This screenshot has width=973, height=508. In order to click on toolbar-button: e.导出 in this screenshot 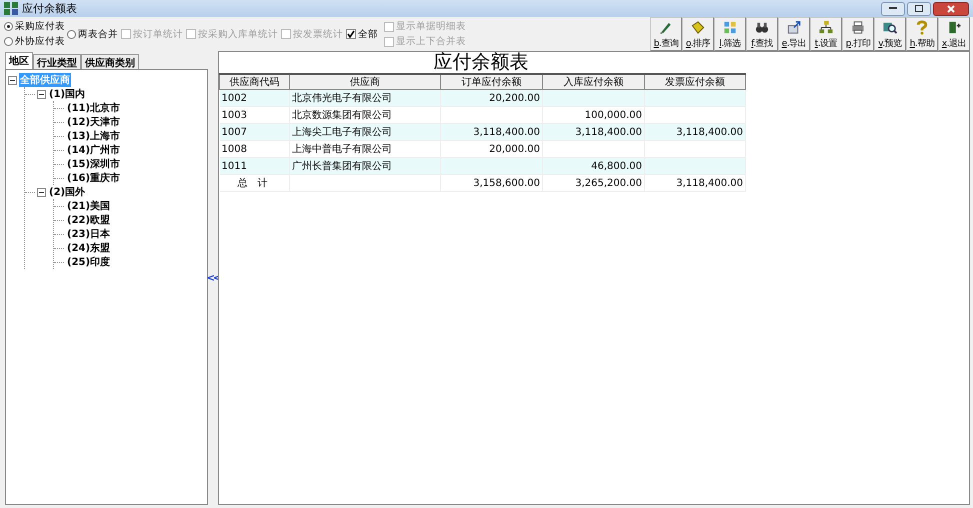, I will do `click(794, 34)`.